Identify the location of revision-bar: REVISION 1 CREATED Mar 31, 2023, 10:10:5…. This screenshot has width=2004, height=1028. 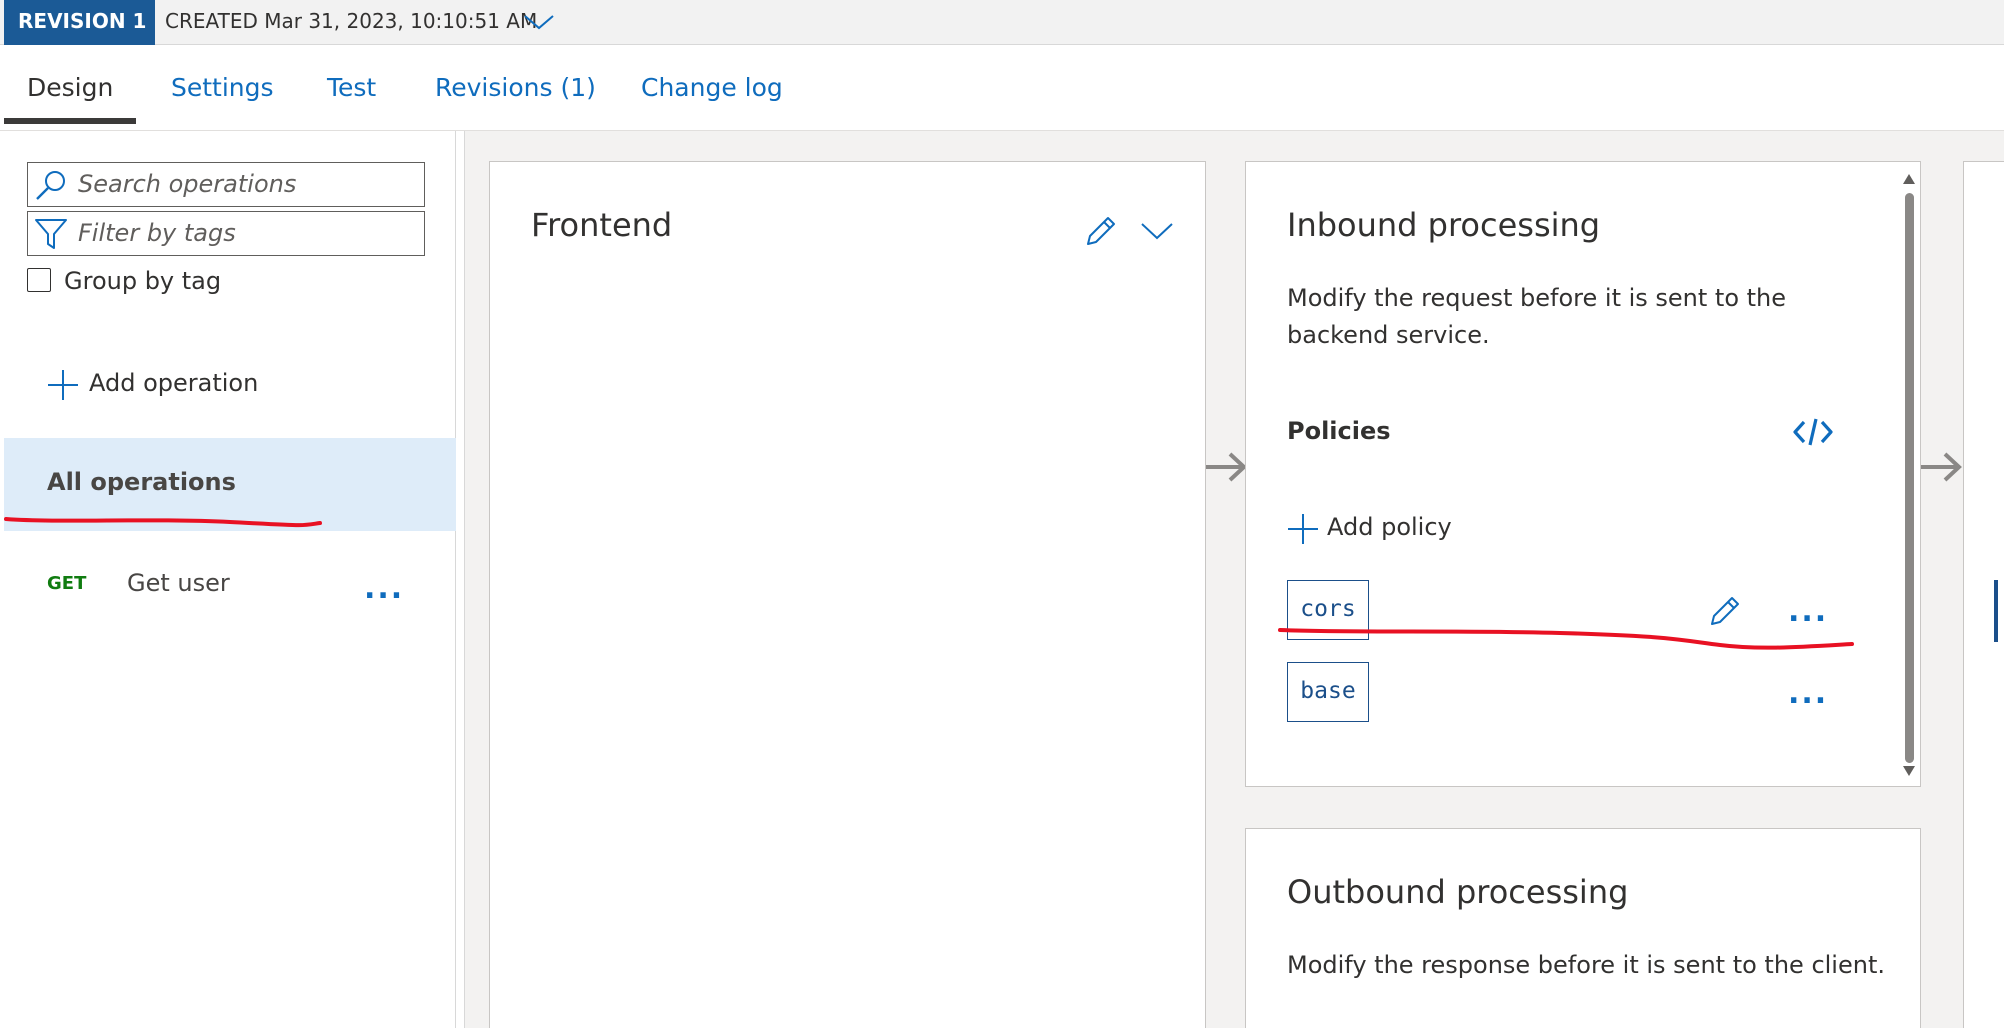
(1002, 22).